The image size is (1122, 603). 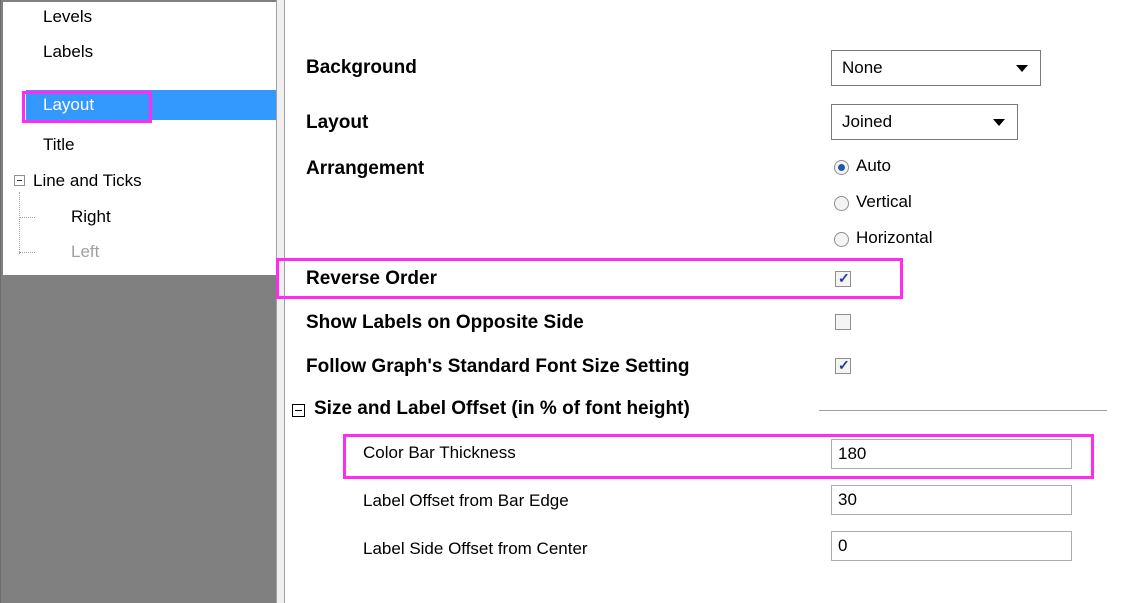 I want to click on reverse-order-label: Reverse Order, so click(x=371, y=278).